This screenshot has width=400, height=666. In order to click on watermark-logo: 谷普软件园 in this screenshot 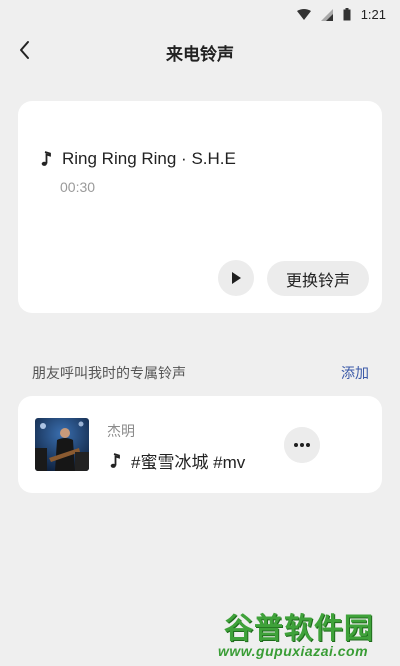, I will do `click(299, 628)`.